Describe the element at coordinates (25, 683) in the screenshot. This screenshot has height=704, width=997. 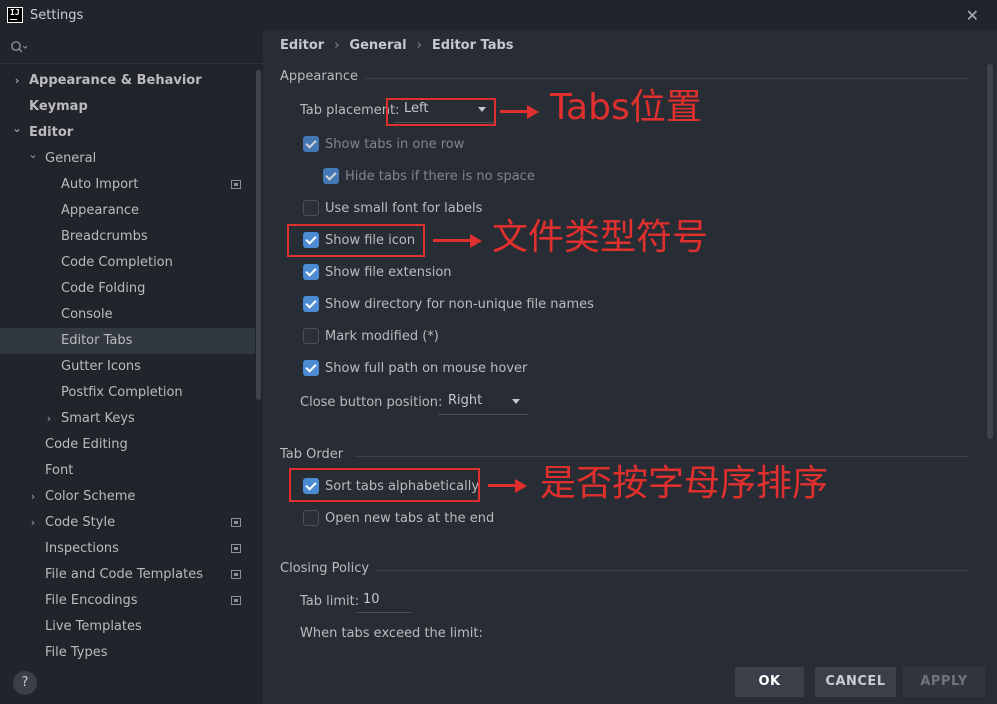
I see `help-button: ?` at that location.